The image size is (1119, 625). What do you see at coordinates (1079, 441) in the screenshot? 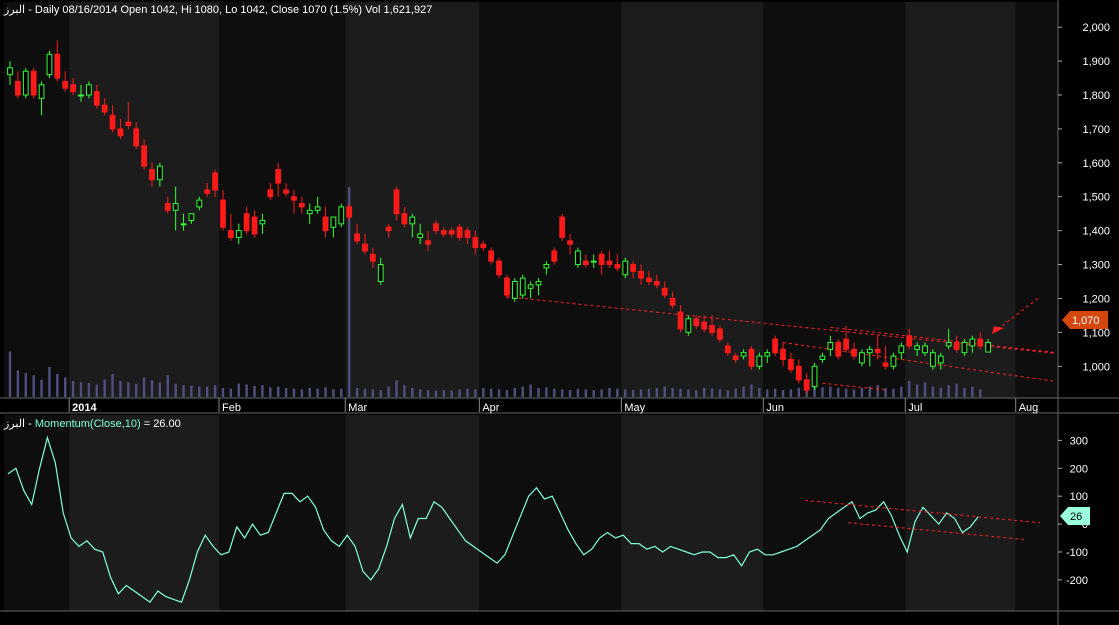
I see `momentum-y-tick-label: 300` at bounding box center [1079, 441].